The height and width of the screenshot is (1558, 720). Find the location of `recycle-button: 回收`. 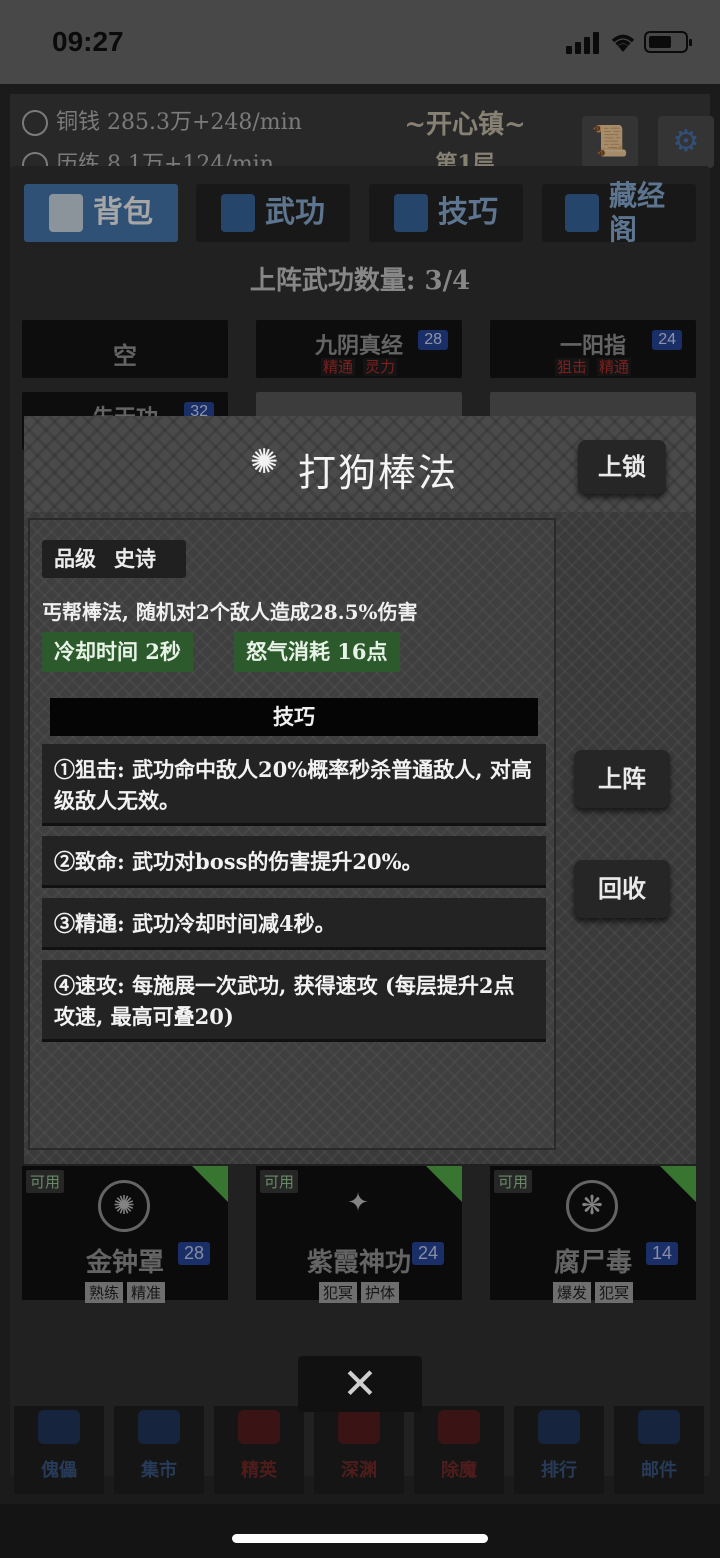

recycle-button: 回收 is located at coordinates (622, 889).